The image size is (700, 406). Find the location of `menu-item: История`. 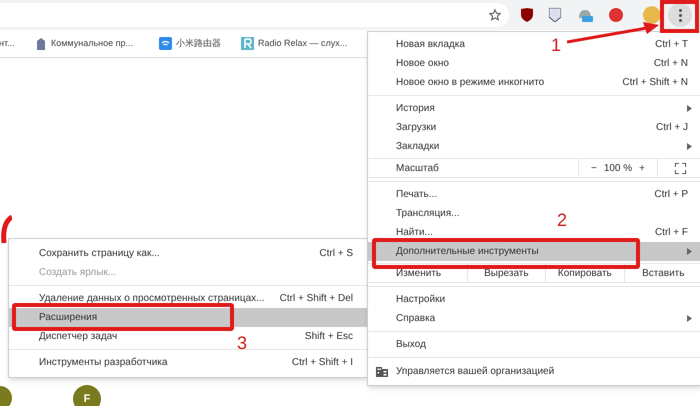

menu-item: История is located at coordinates (415, 108).